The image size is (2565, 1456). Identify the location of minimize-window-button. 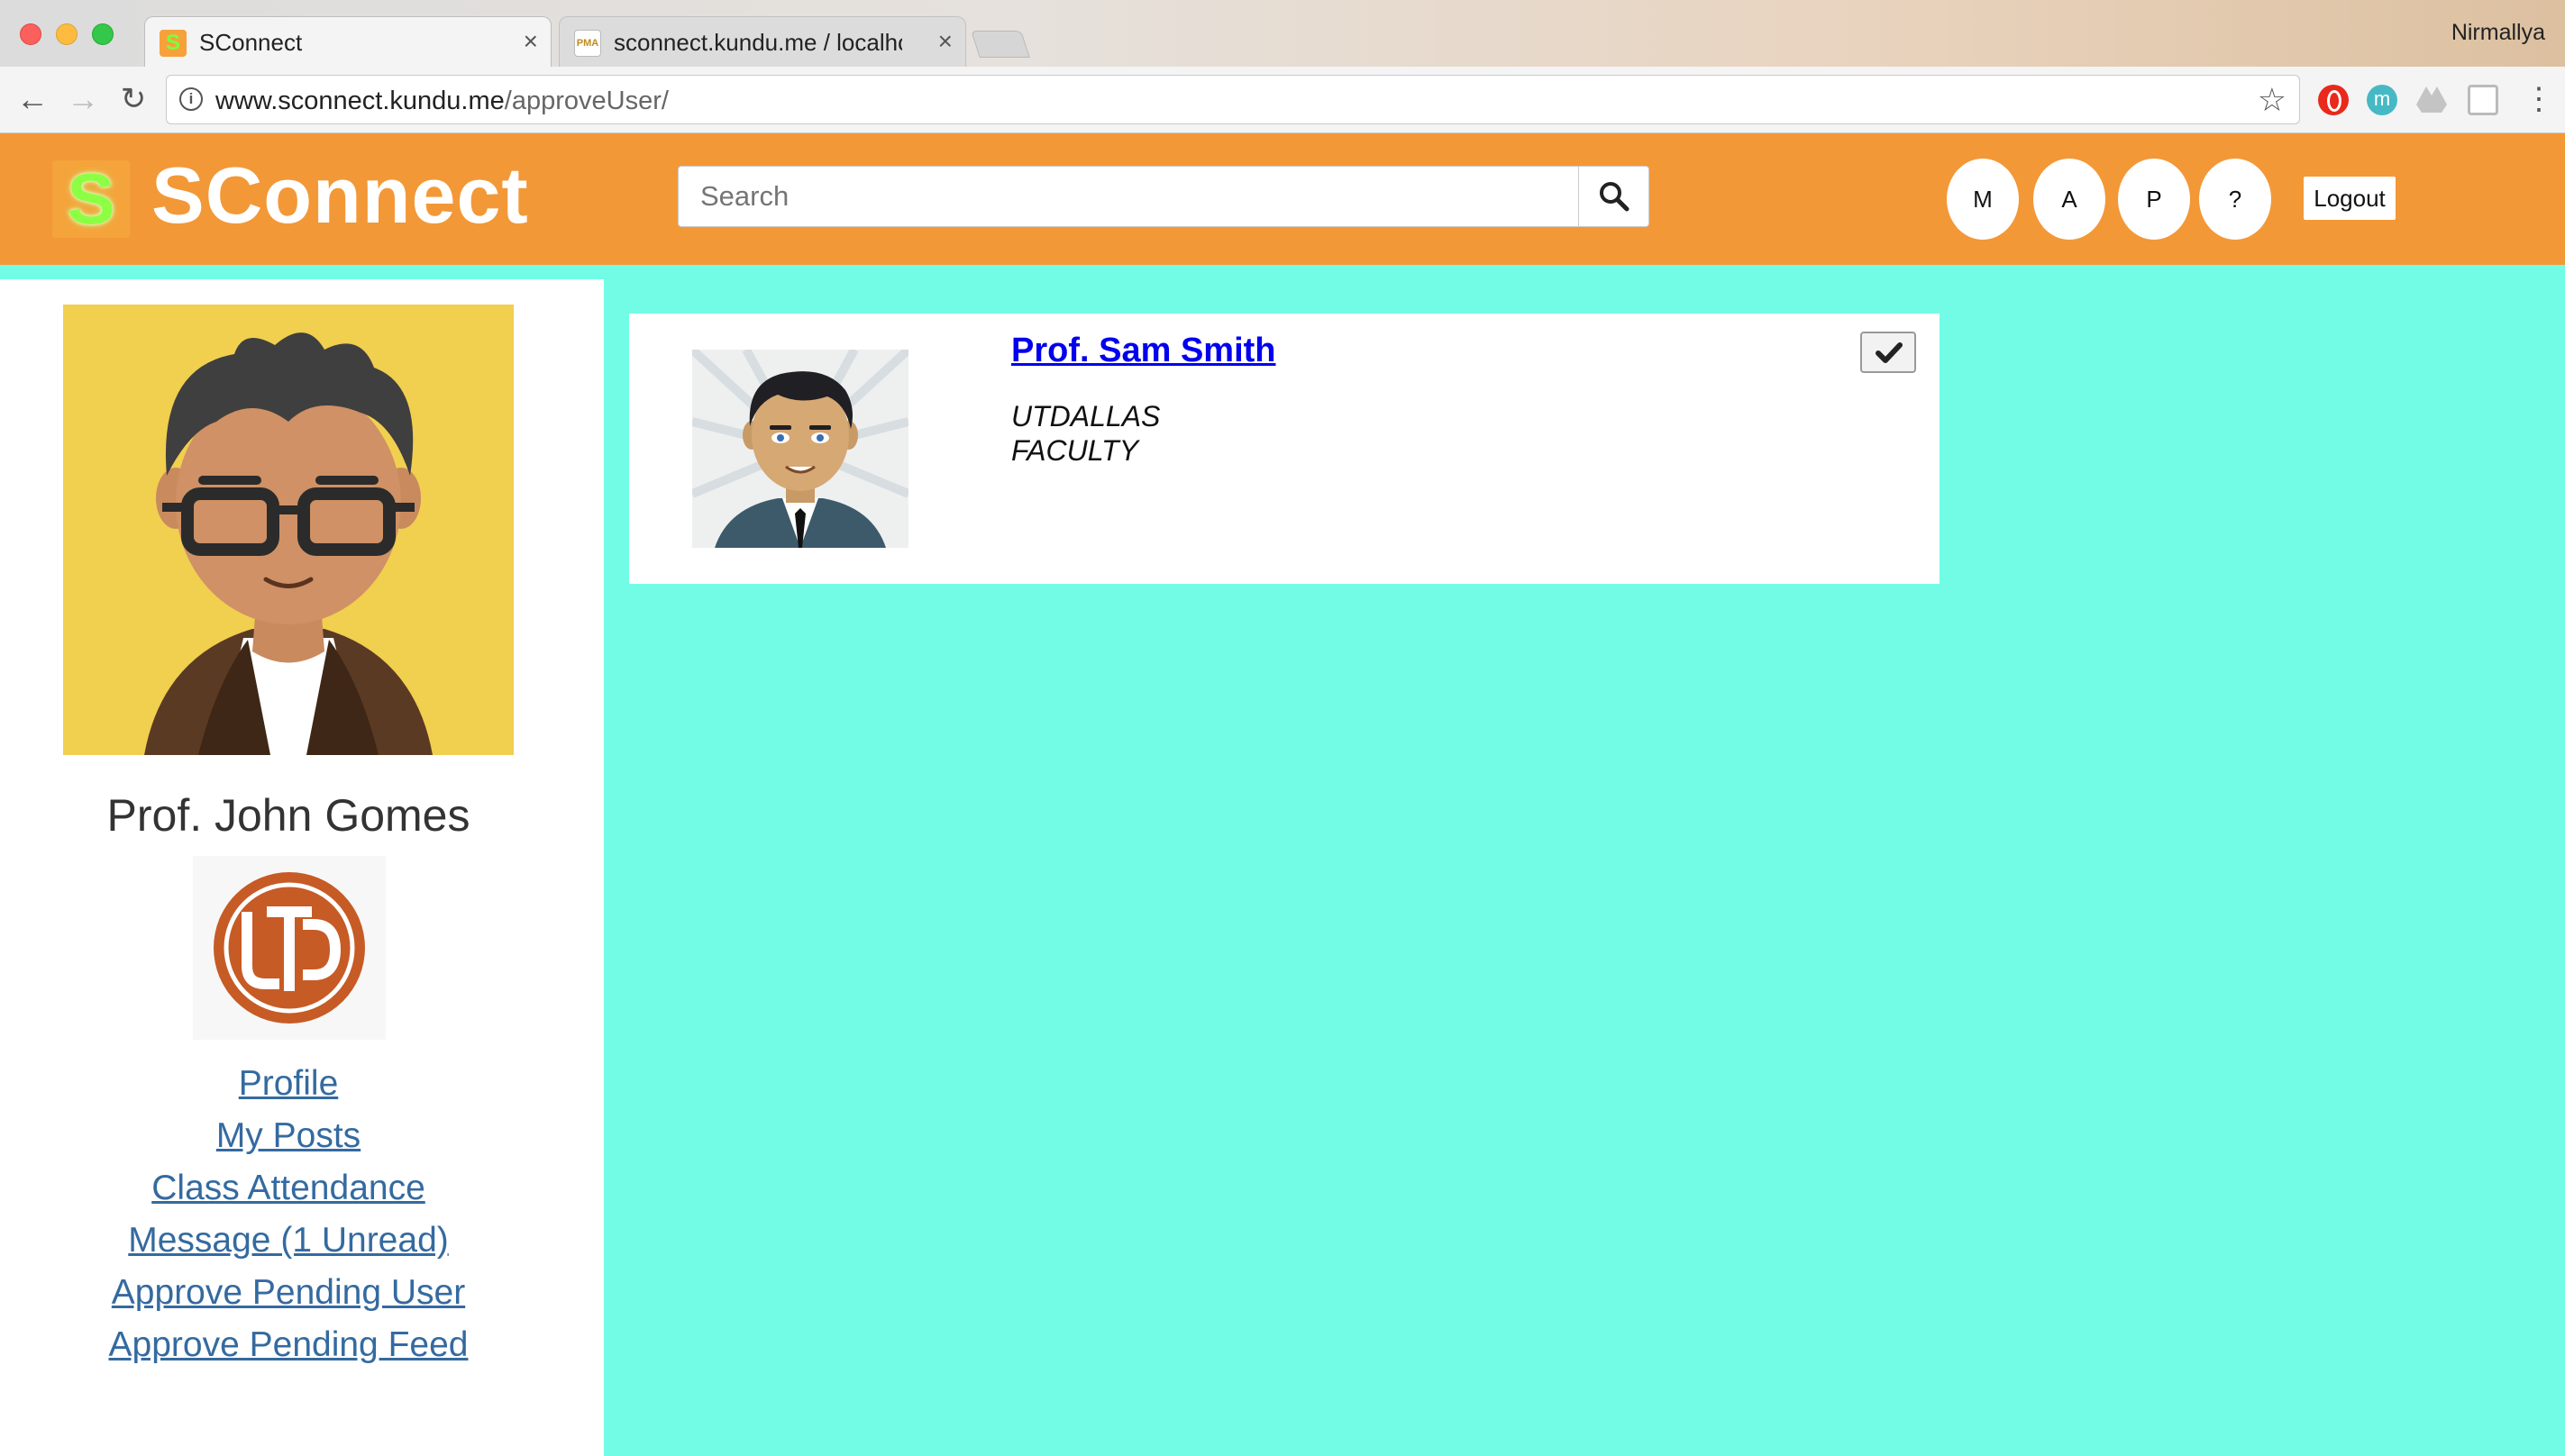
(67, 34).